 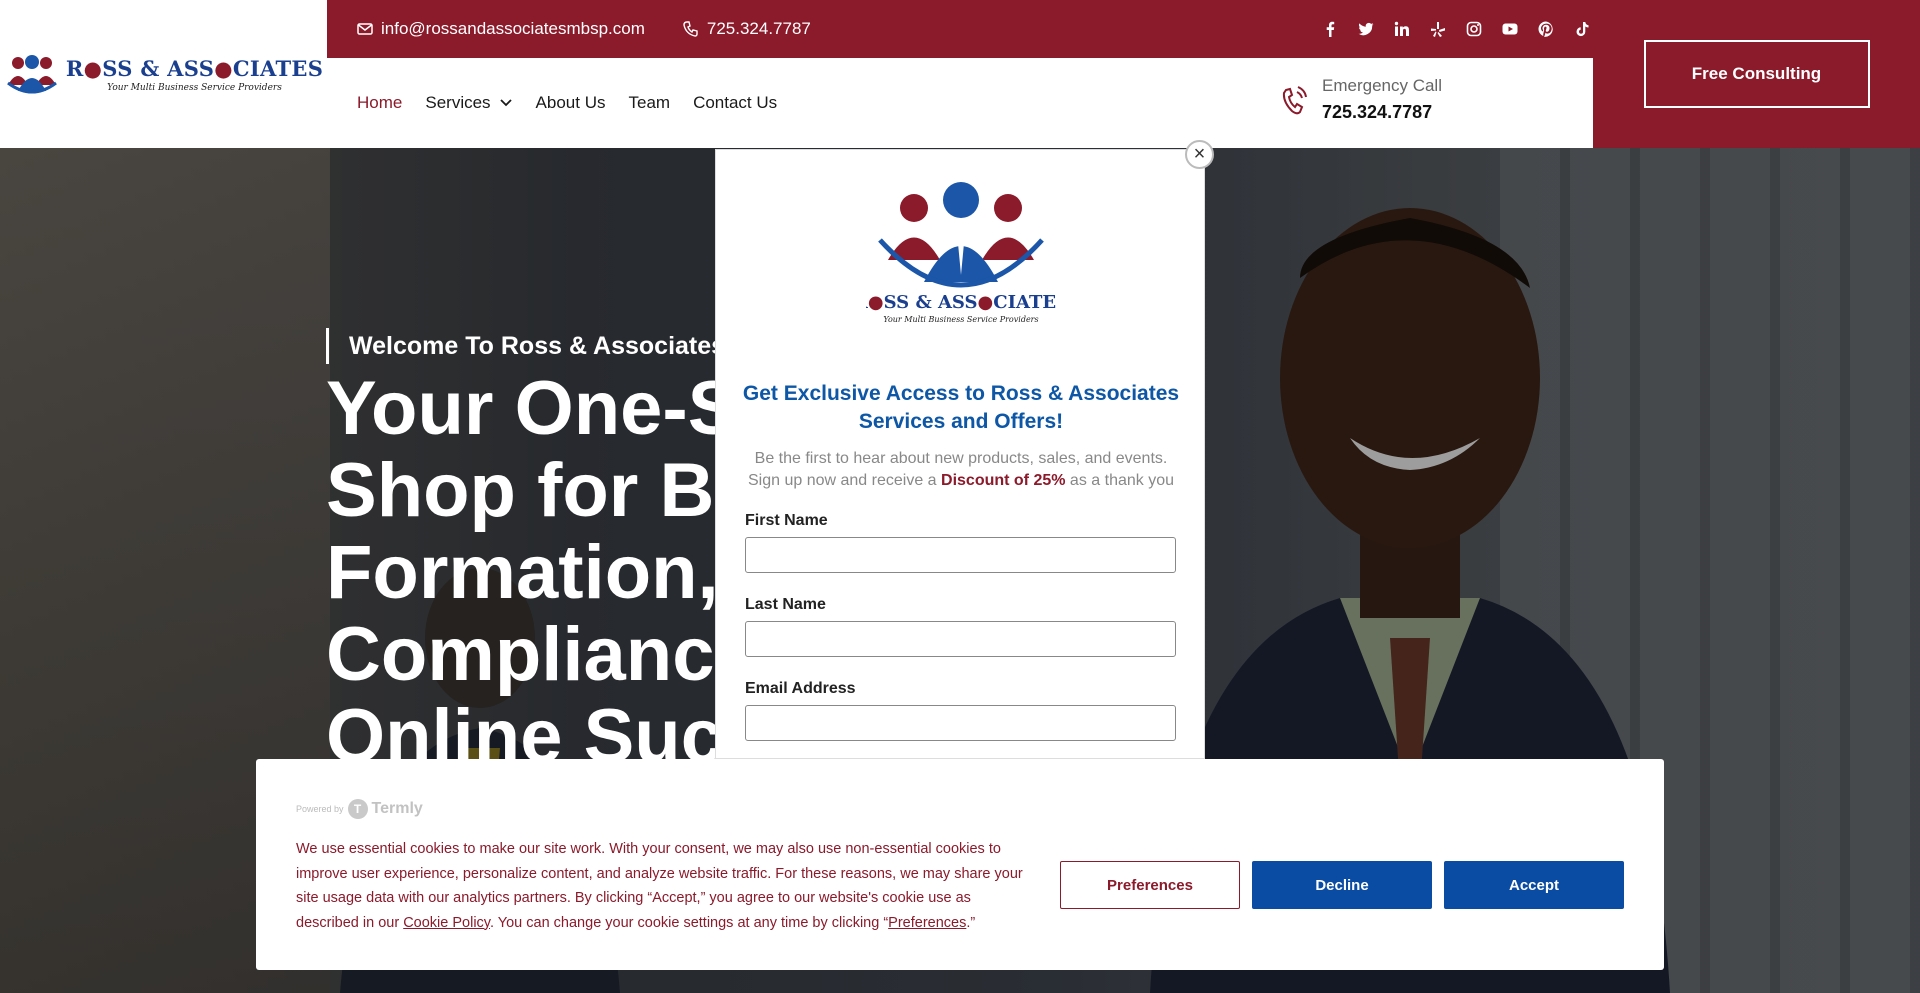 What do you see at coordinates (1382, 85) in the screenshot?
I see `emergency-label: Emergency Call` at bounding box center [1382, 85].